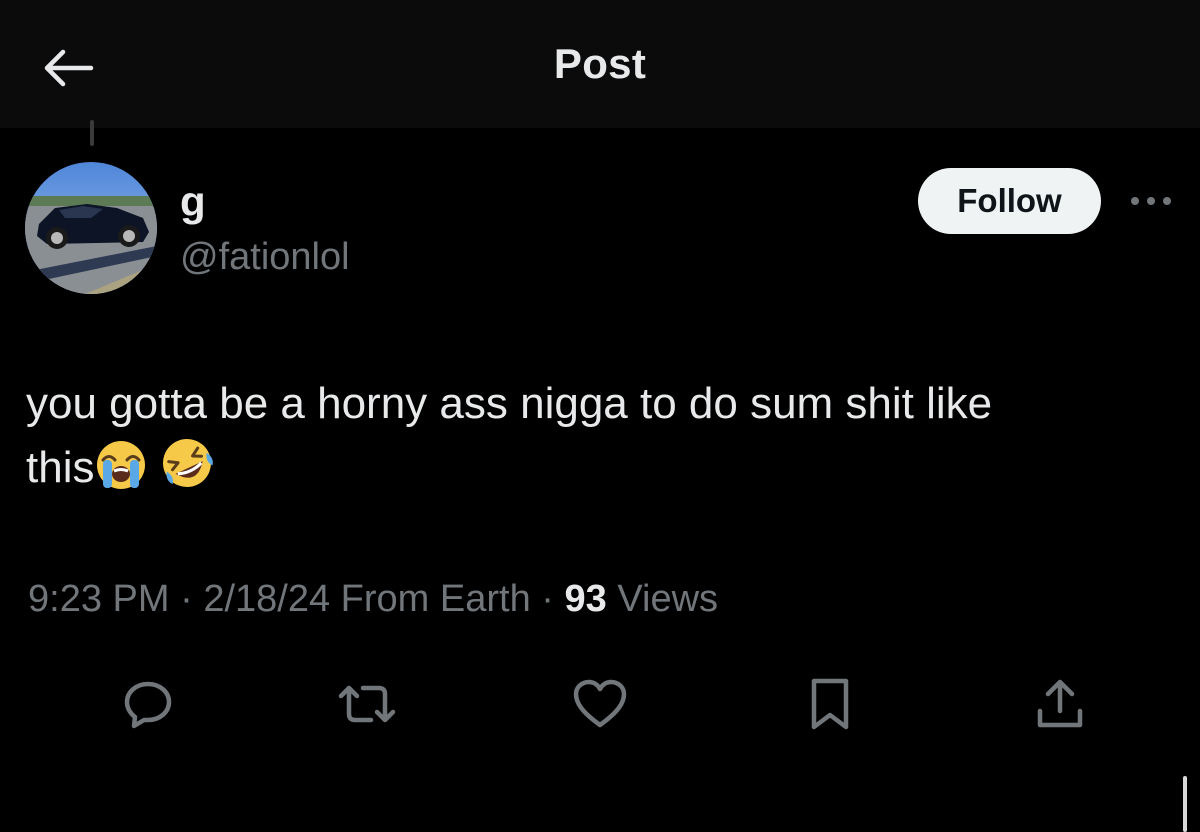  I want to click on action-bar, so click(600, 699).